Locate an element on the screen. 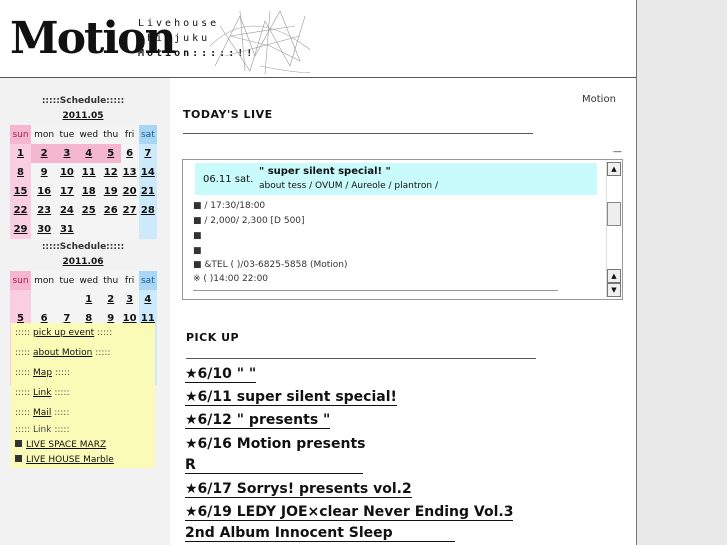 This screenshot has height=545, width=727. motion-label: Motion is located at coordinates (599, 99).